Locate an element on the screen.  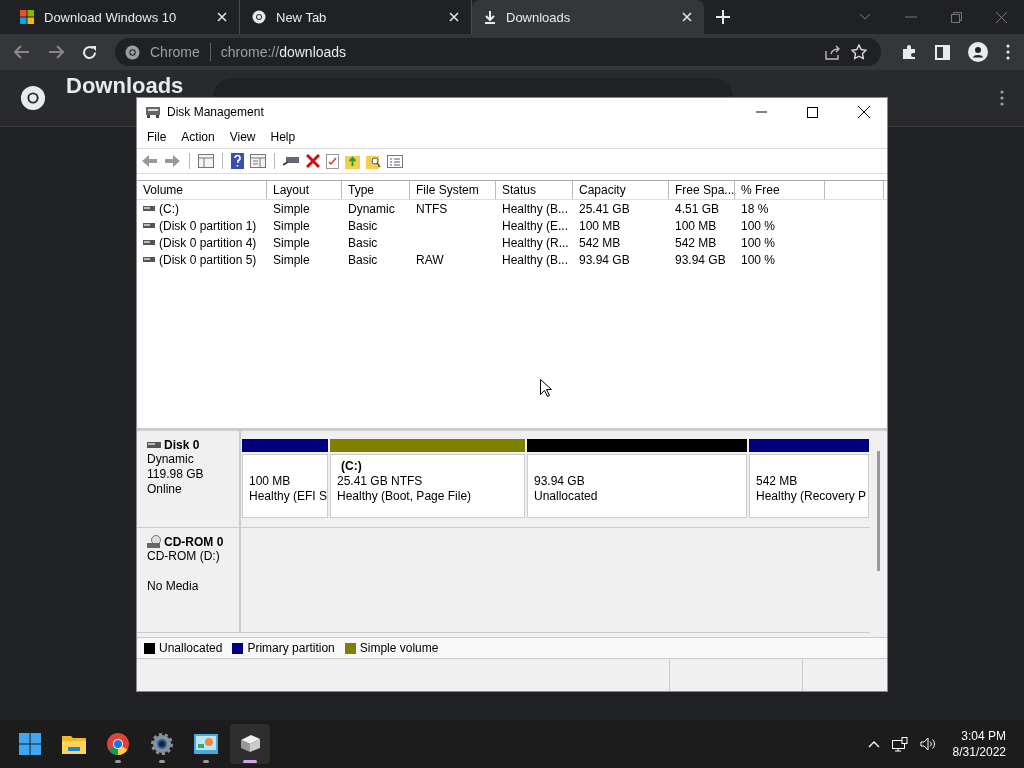
table-cell: 25.41 GB is located at coordinates (604, 208).